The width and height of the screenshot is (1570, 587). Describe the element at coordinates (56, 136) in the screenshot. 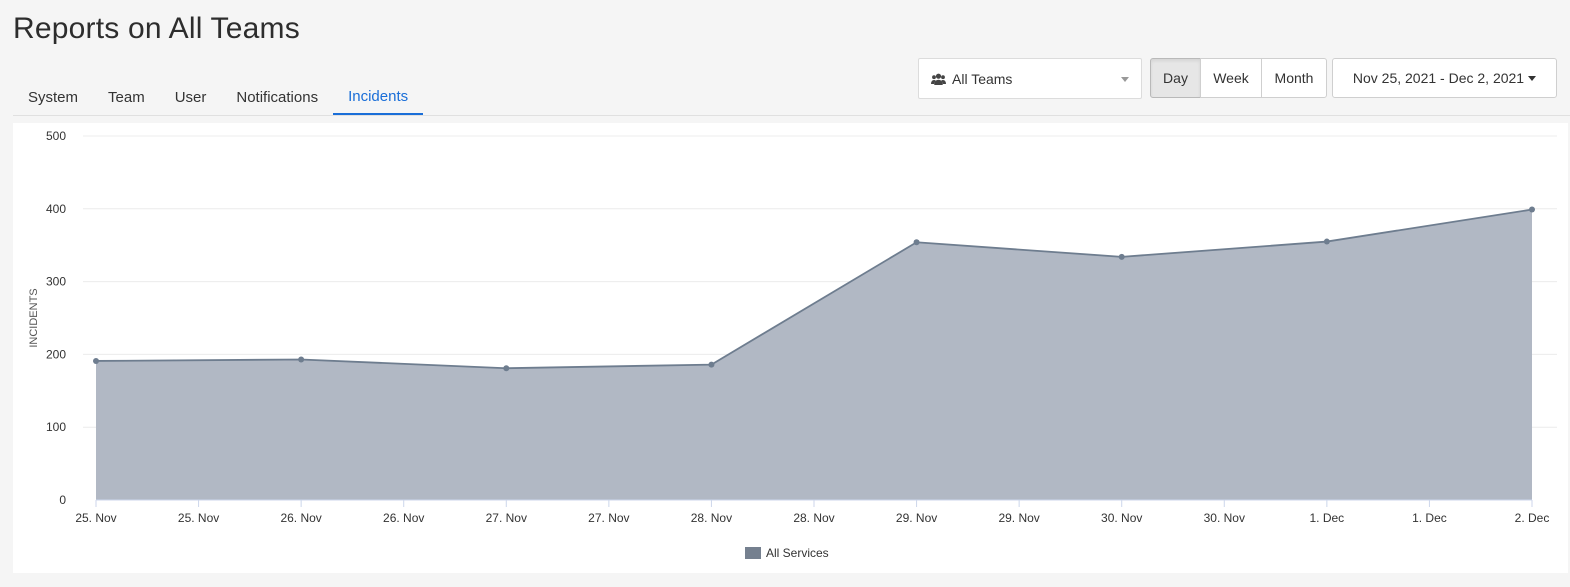

I see `y-tick-label: 500` at that location.